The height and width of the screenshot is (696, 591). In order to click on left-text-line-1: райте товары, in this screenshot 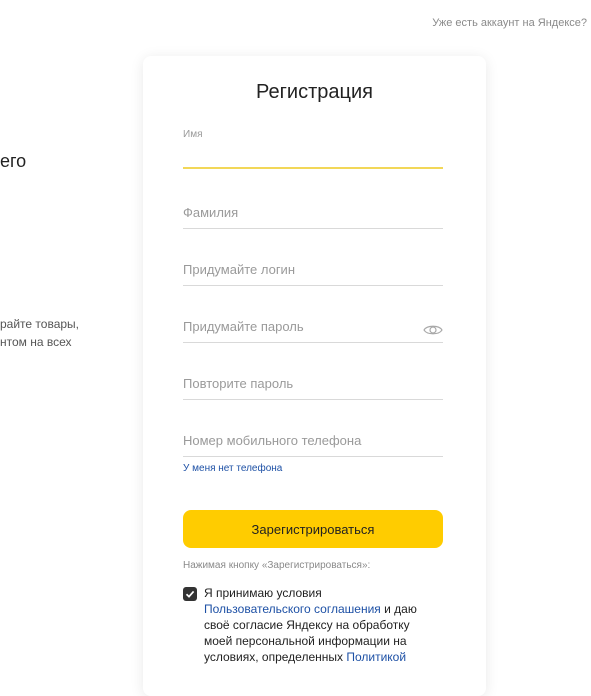, I will do `click(40, 324)`.